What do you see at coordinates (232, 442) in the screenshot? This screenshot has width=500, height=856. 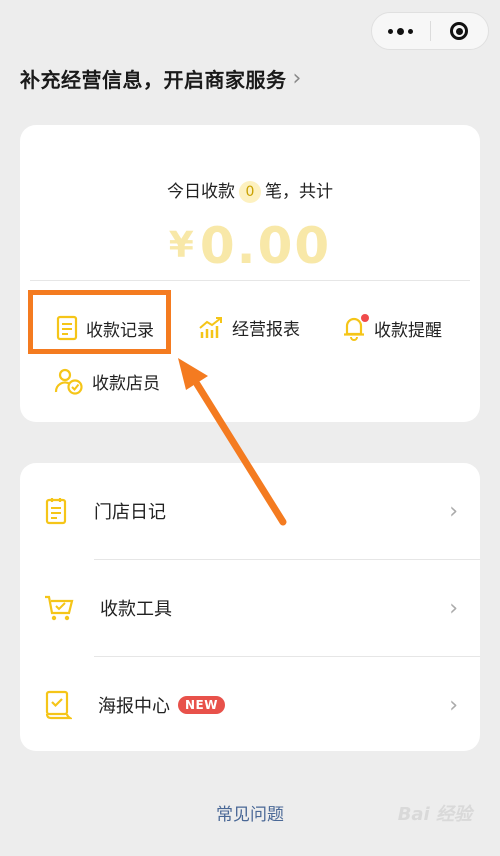 I see `annotation-arrow-icon` at bounding box center [232, 442].